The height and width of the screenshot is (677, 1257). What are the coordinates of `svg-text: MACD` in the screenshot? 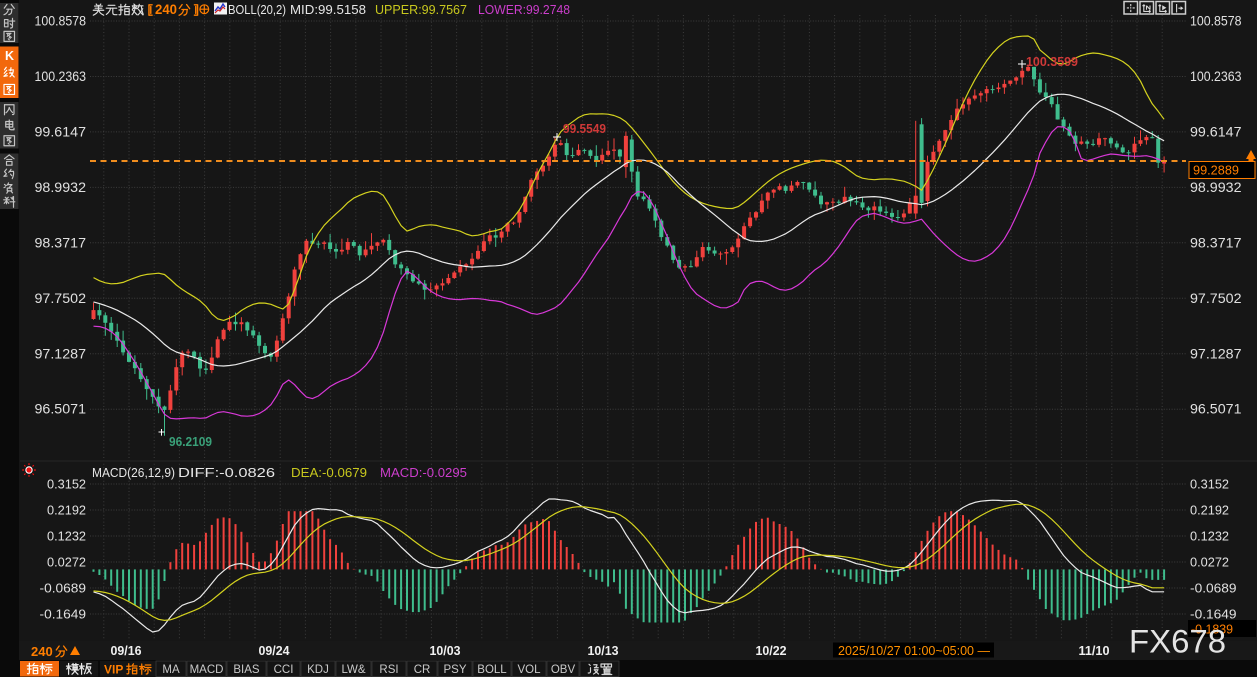 It's located at (207, 670).